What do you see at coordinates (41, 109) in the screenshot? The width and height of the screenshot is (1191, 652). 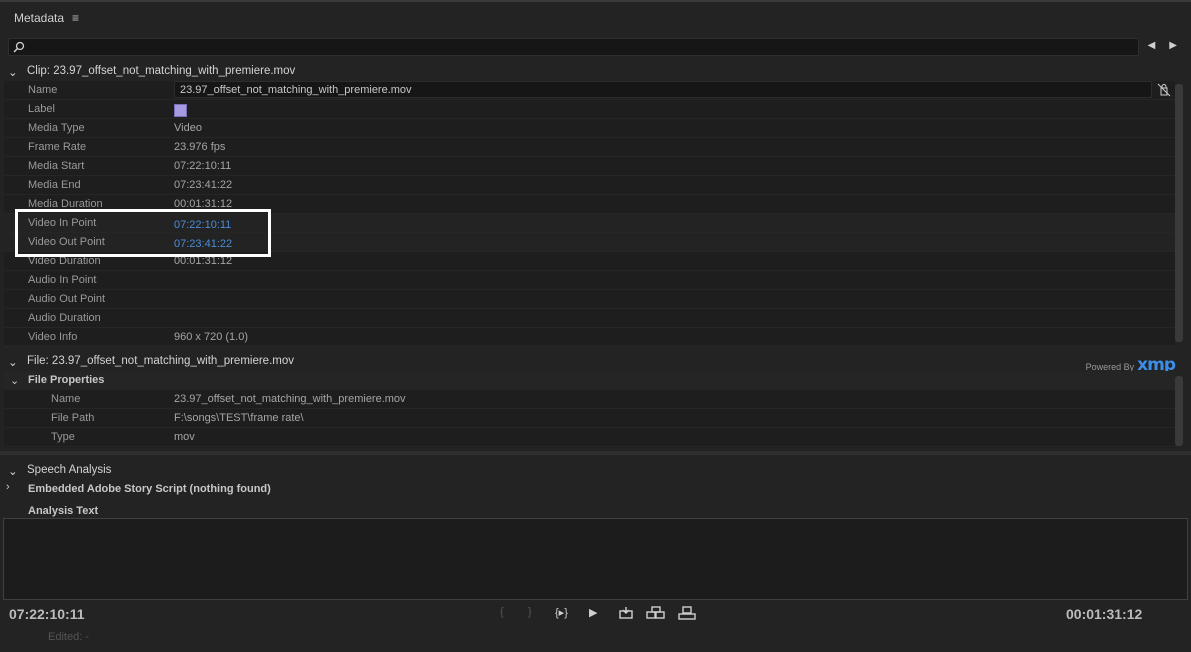 I see `row-label: Label` at bounding box center [41, 109].